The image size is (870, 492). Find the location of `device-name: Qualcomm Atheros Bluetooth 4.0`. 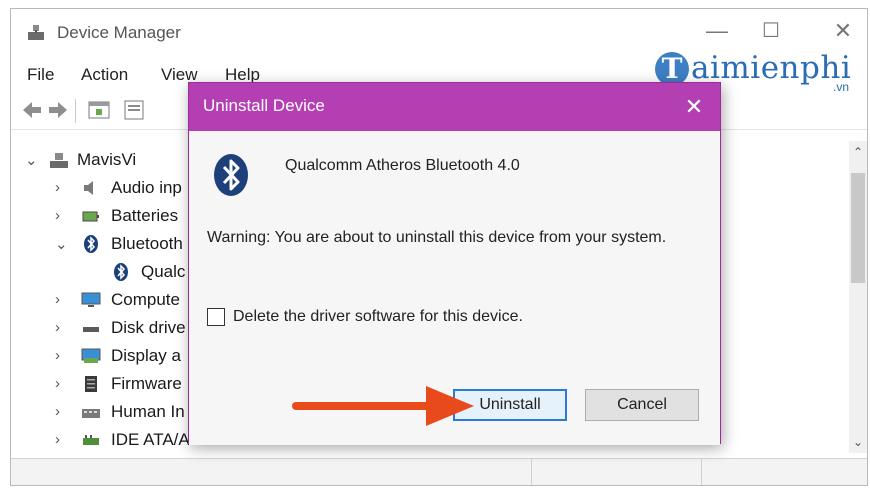

device-name: Qualcomm Atheros Bluetooth 4.0 is located at coordinates (402, 165).